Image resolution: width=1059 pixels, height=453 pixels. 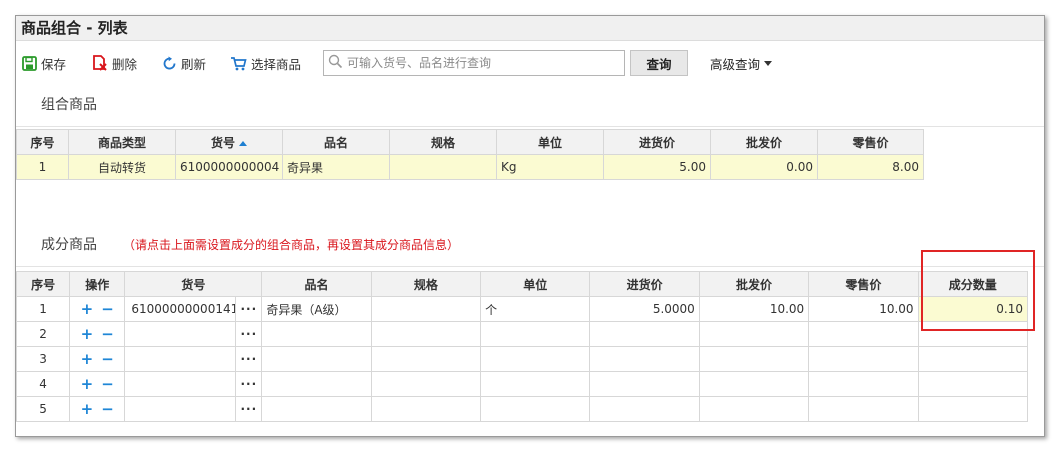 I want to click on cell-wholesale-price: 10.00, so click(x=754, y=309).